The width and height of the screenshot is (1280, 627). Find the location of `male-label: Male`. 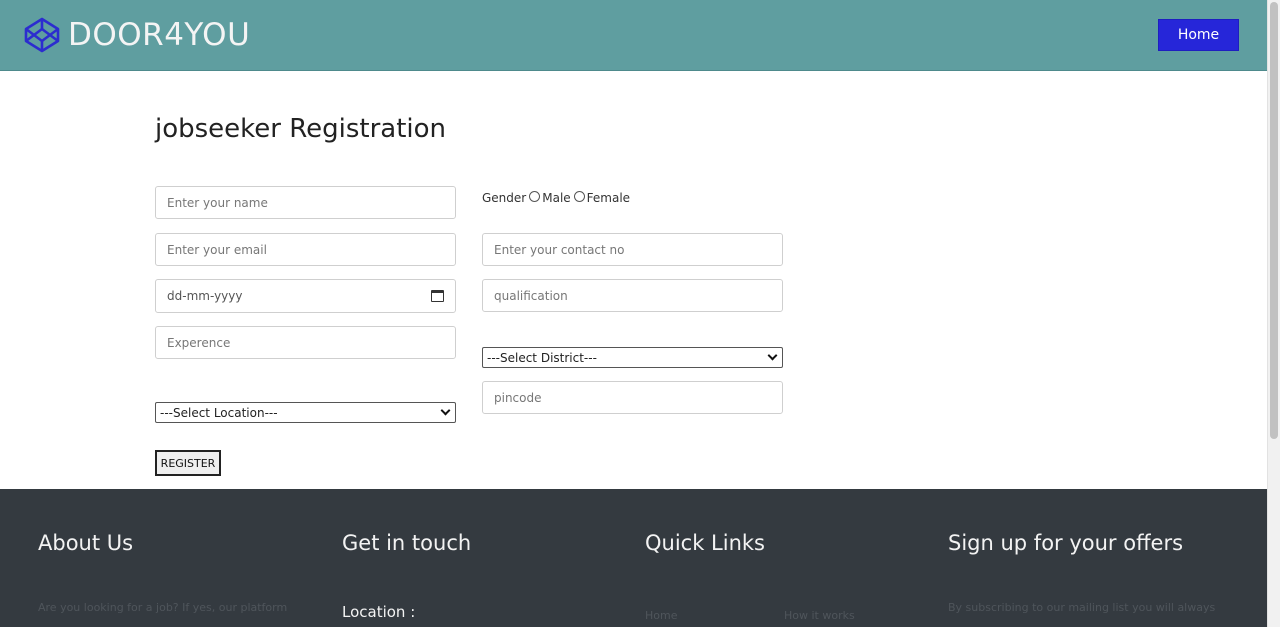

male-label: Male is located at coordinates (556, 198).